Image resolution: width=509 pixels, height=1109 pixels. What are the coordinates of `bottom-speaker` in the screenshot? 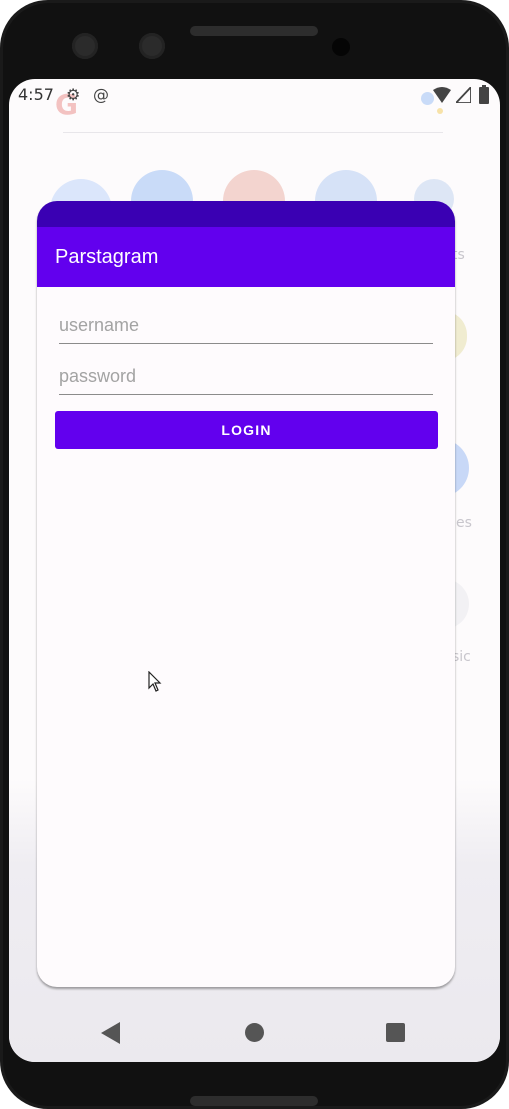 It's located at (254, 1101).